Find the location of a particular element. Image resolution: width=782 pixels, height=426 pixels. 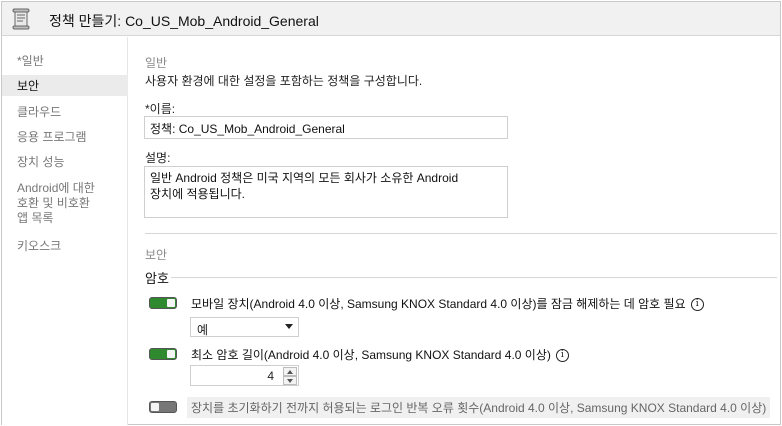

name-label: *이름: is located at coordinates (160, 109).